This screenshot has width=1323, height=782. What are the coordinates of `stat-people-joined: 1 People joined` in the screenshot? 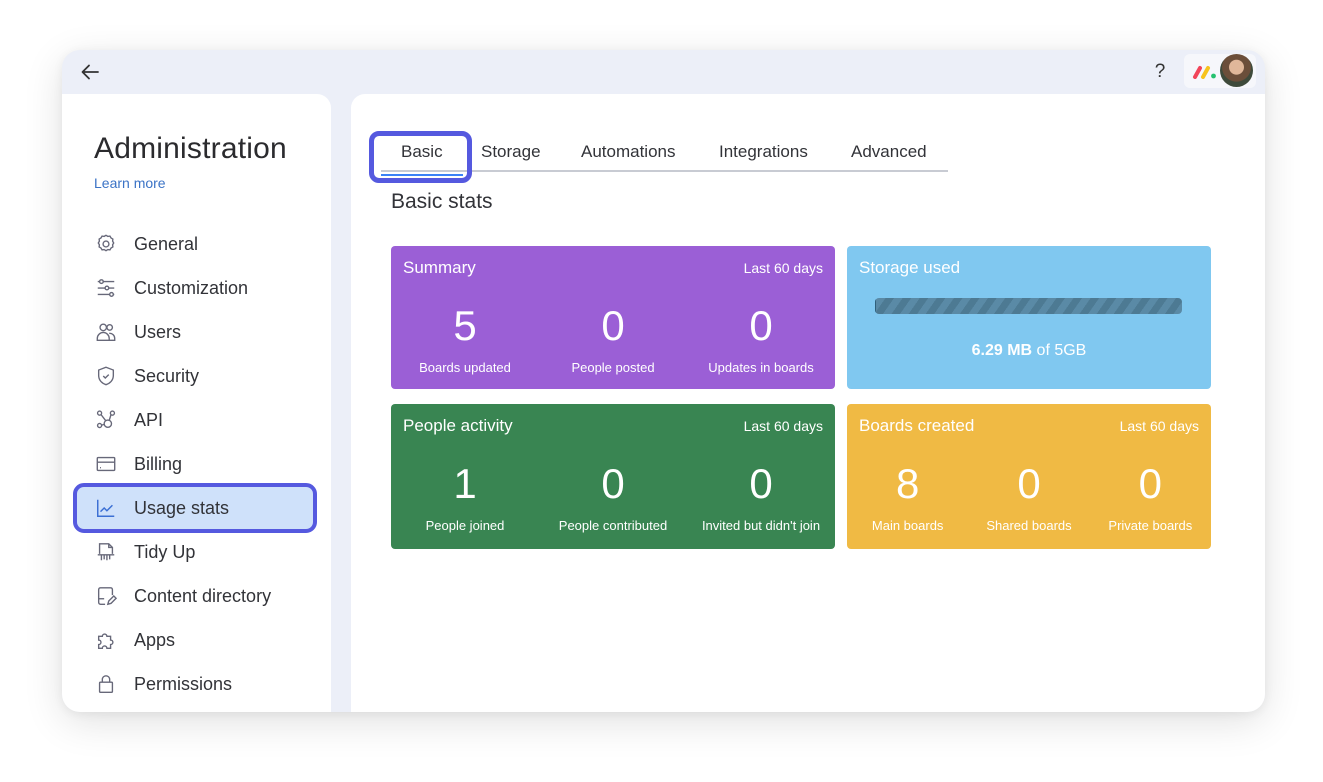 It's located at (465, 494).